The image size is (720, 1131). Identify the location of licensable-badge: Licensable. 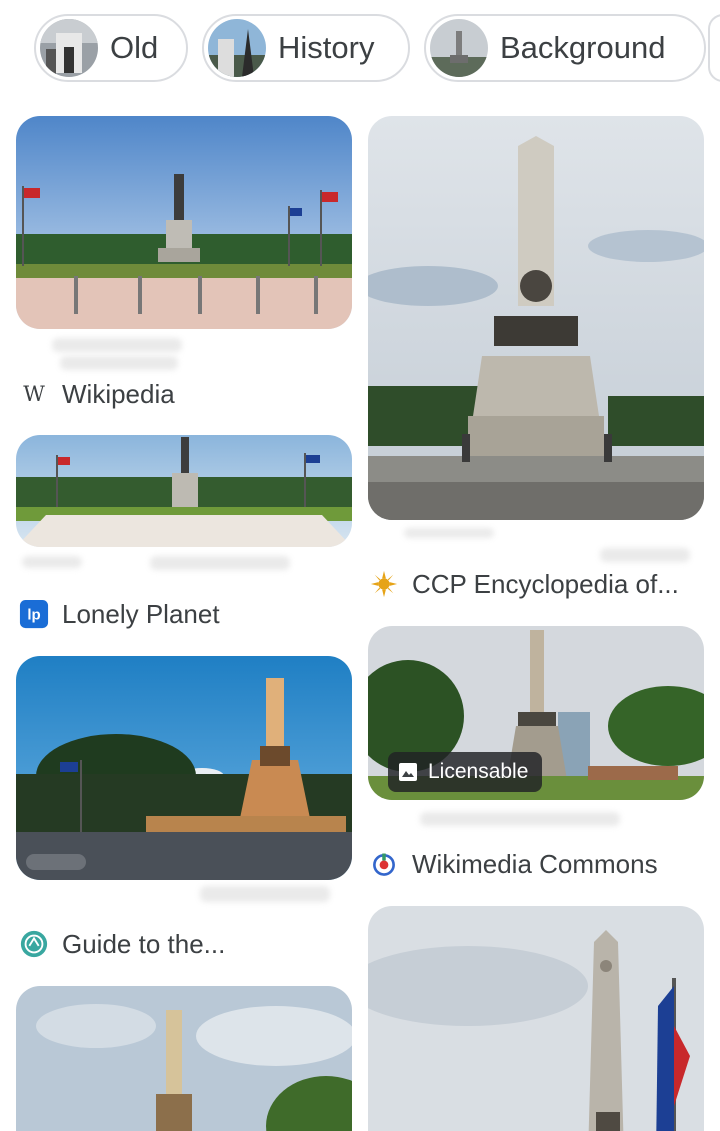
(465, 772).